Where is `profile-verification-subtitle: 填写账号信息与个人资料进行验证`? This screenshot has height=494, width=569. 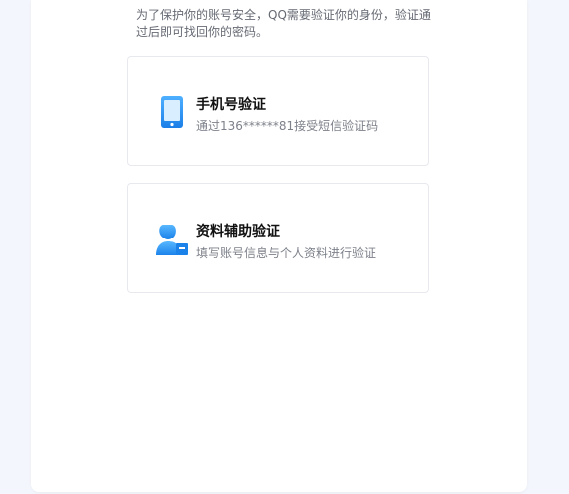
profile-verification-subtitle: 填写账号信息与个人资料进行验证 is located at coordinates (286, 253).